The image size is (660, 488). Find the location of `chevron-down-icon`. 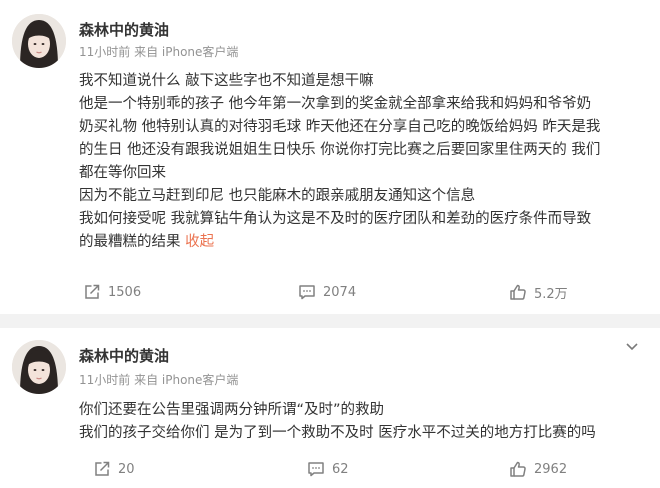

chevron-down-icon is located at coordinates (632, 347).